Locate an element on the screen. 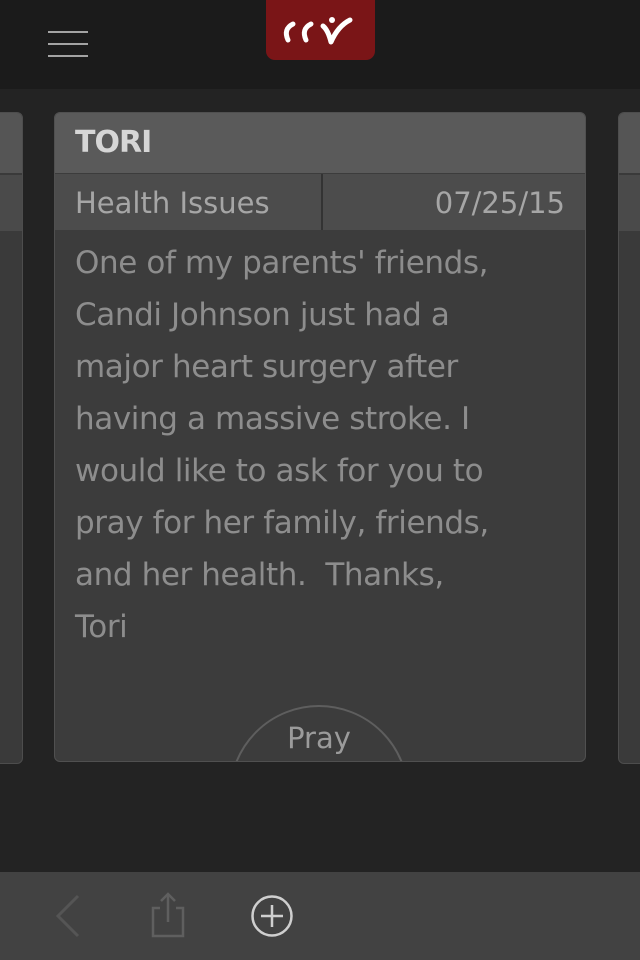 The width and height of the screenshot is (640, 960). card-meta: Health Issues 07/25/15 is located at coordinates (320, 202).